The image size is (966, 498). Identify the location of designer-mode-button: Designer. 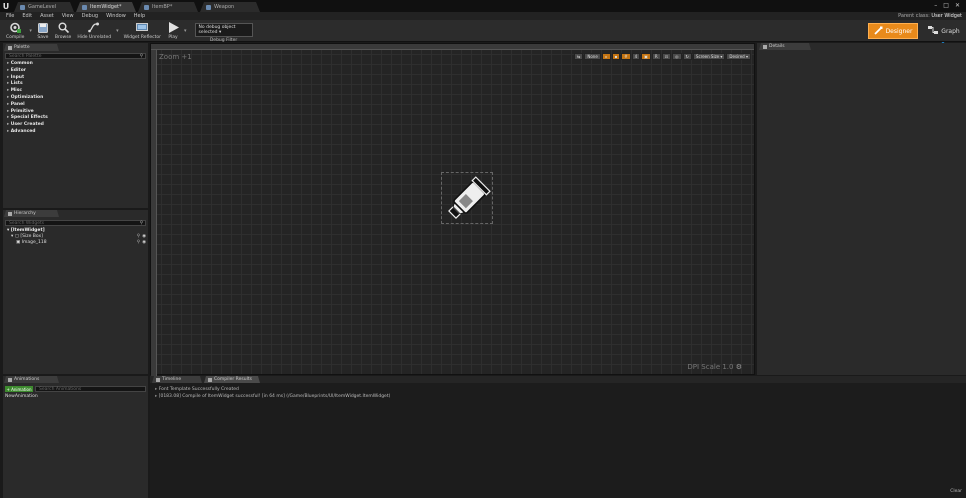
(893, 31).